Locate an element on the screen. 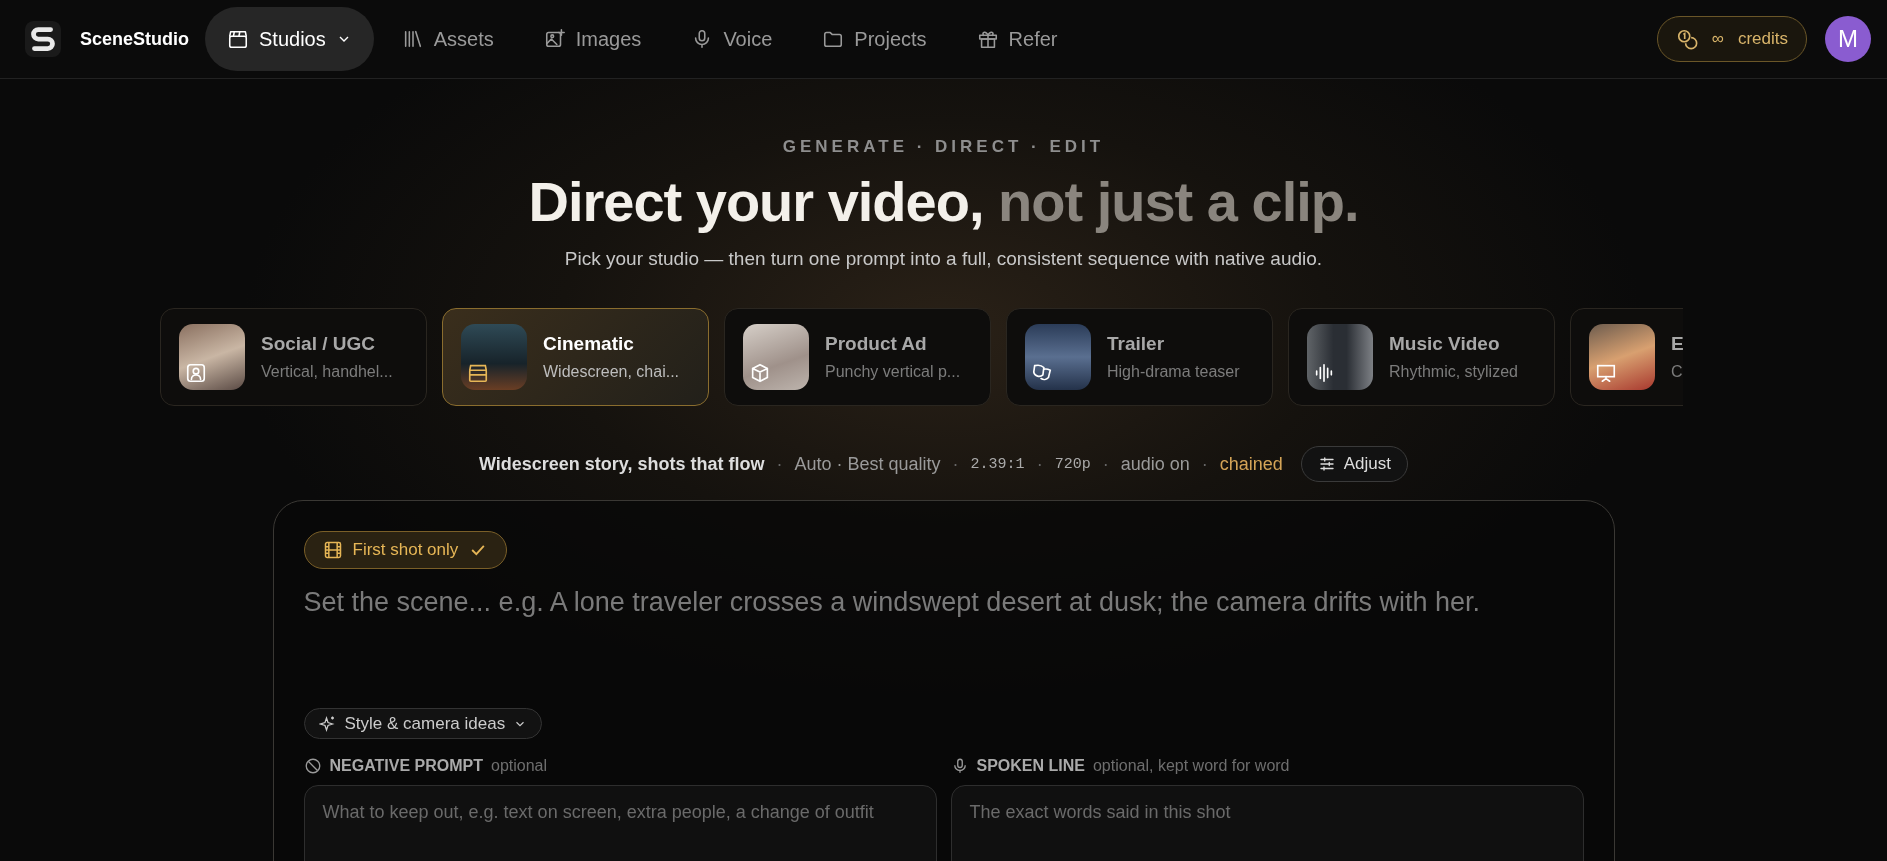 This screenshot has height=861, width=1887. studio-card: Music Video Rhythmic, stylized is located at coordinates (1421, 357).